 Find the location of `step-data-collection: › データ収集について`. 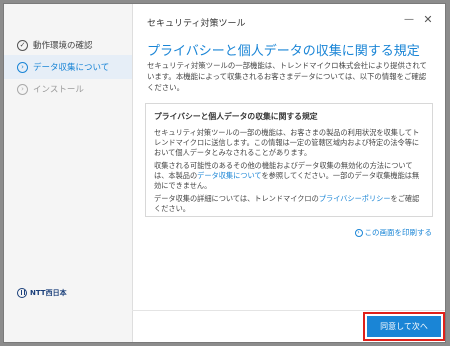

step-data-collection: › データ収集について is located at coordinates (63, 67).